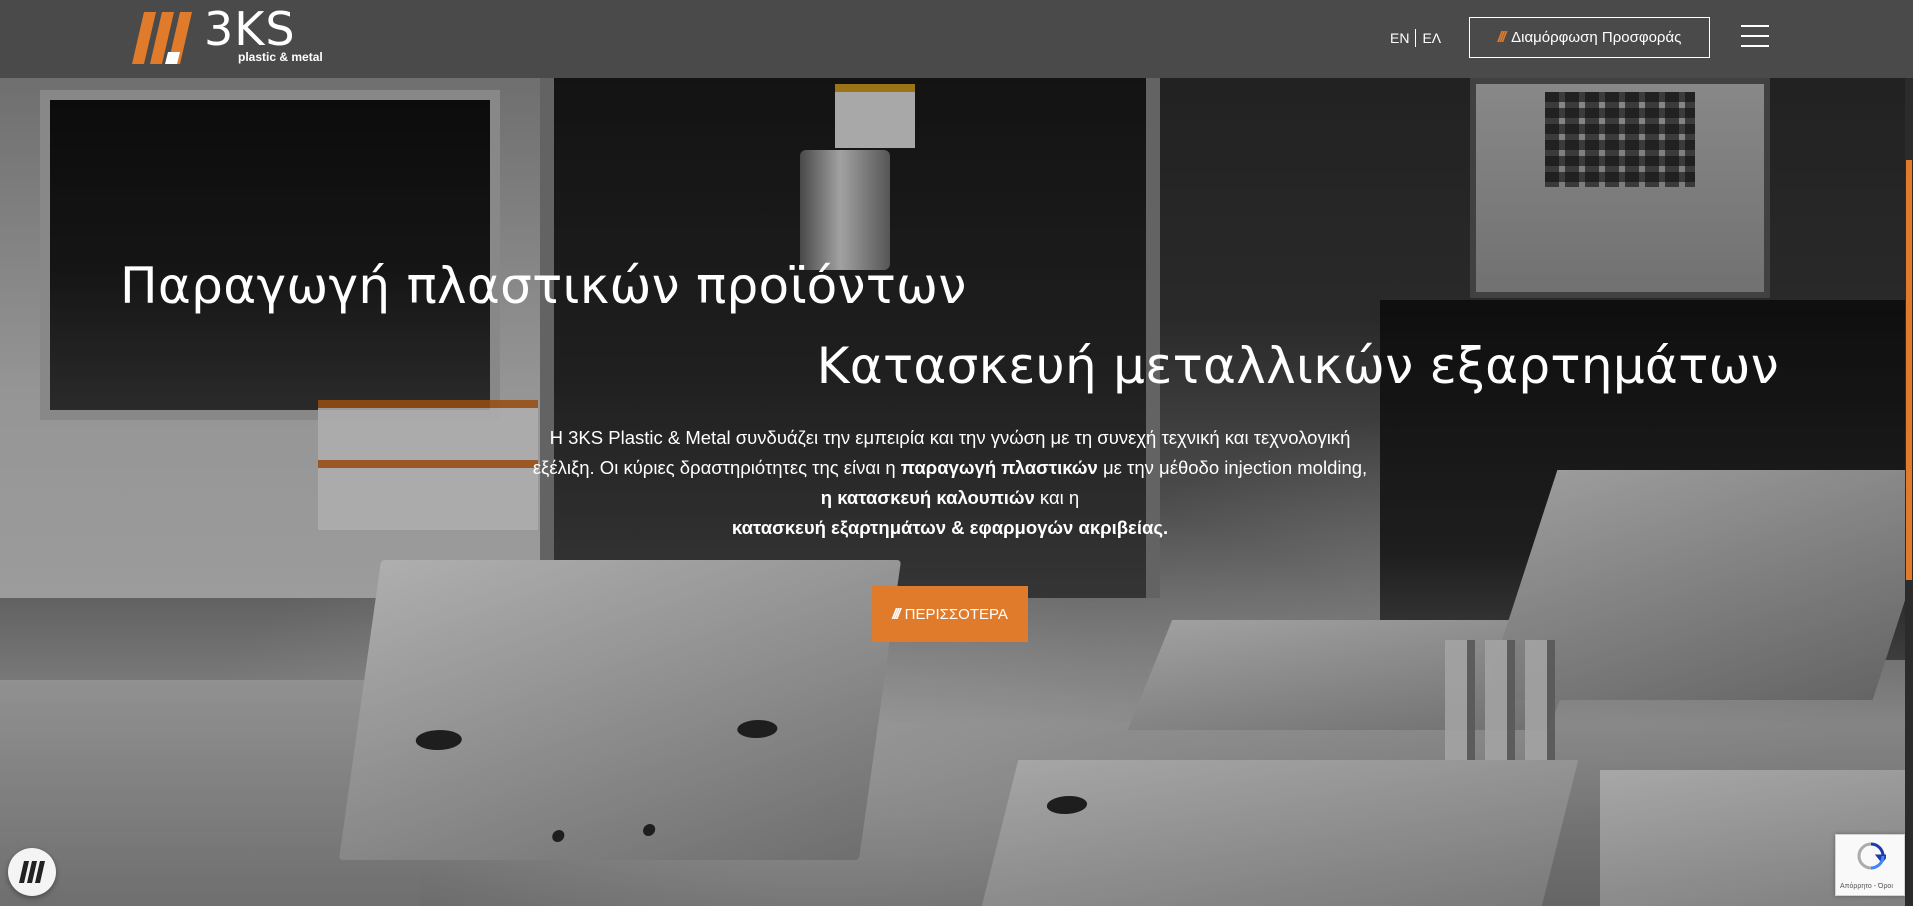  What do you see at coordinates (162, 38) in the screenshot?
I see `logo-slashes-icon` at bounding box center [162, 38].